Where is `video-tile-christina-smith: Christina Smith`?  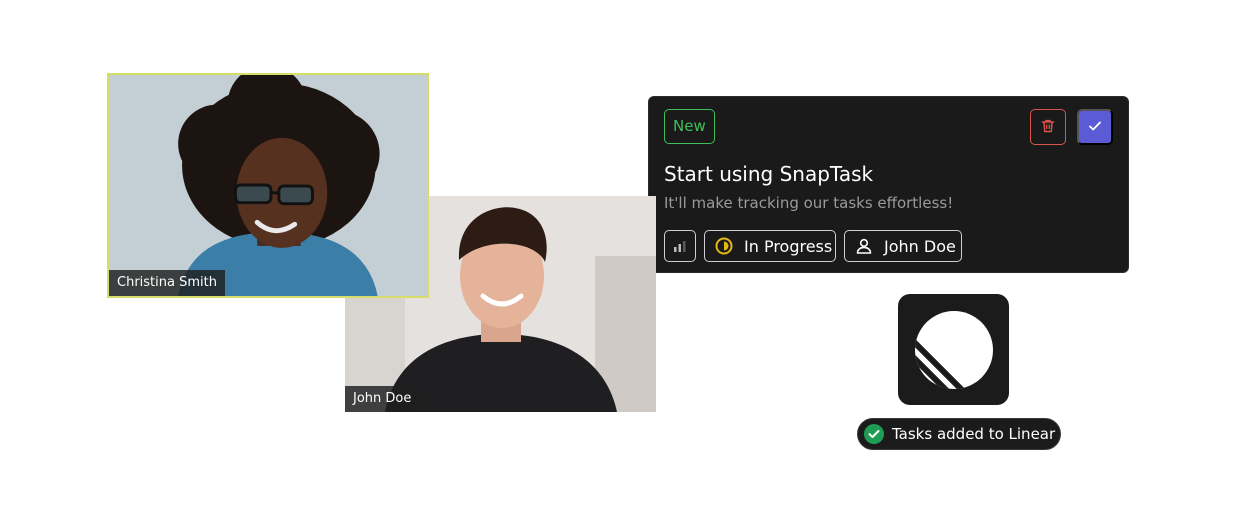
video-tile-christina-smith: Christina Smith is located at coordinates (268, 185).